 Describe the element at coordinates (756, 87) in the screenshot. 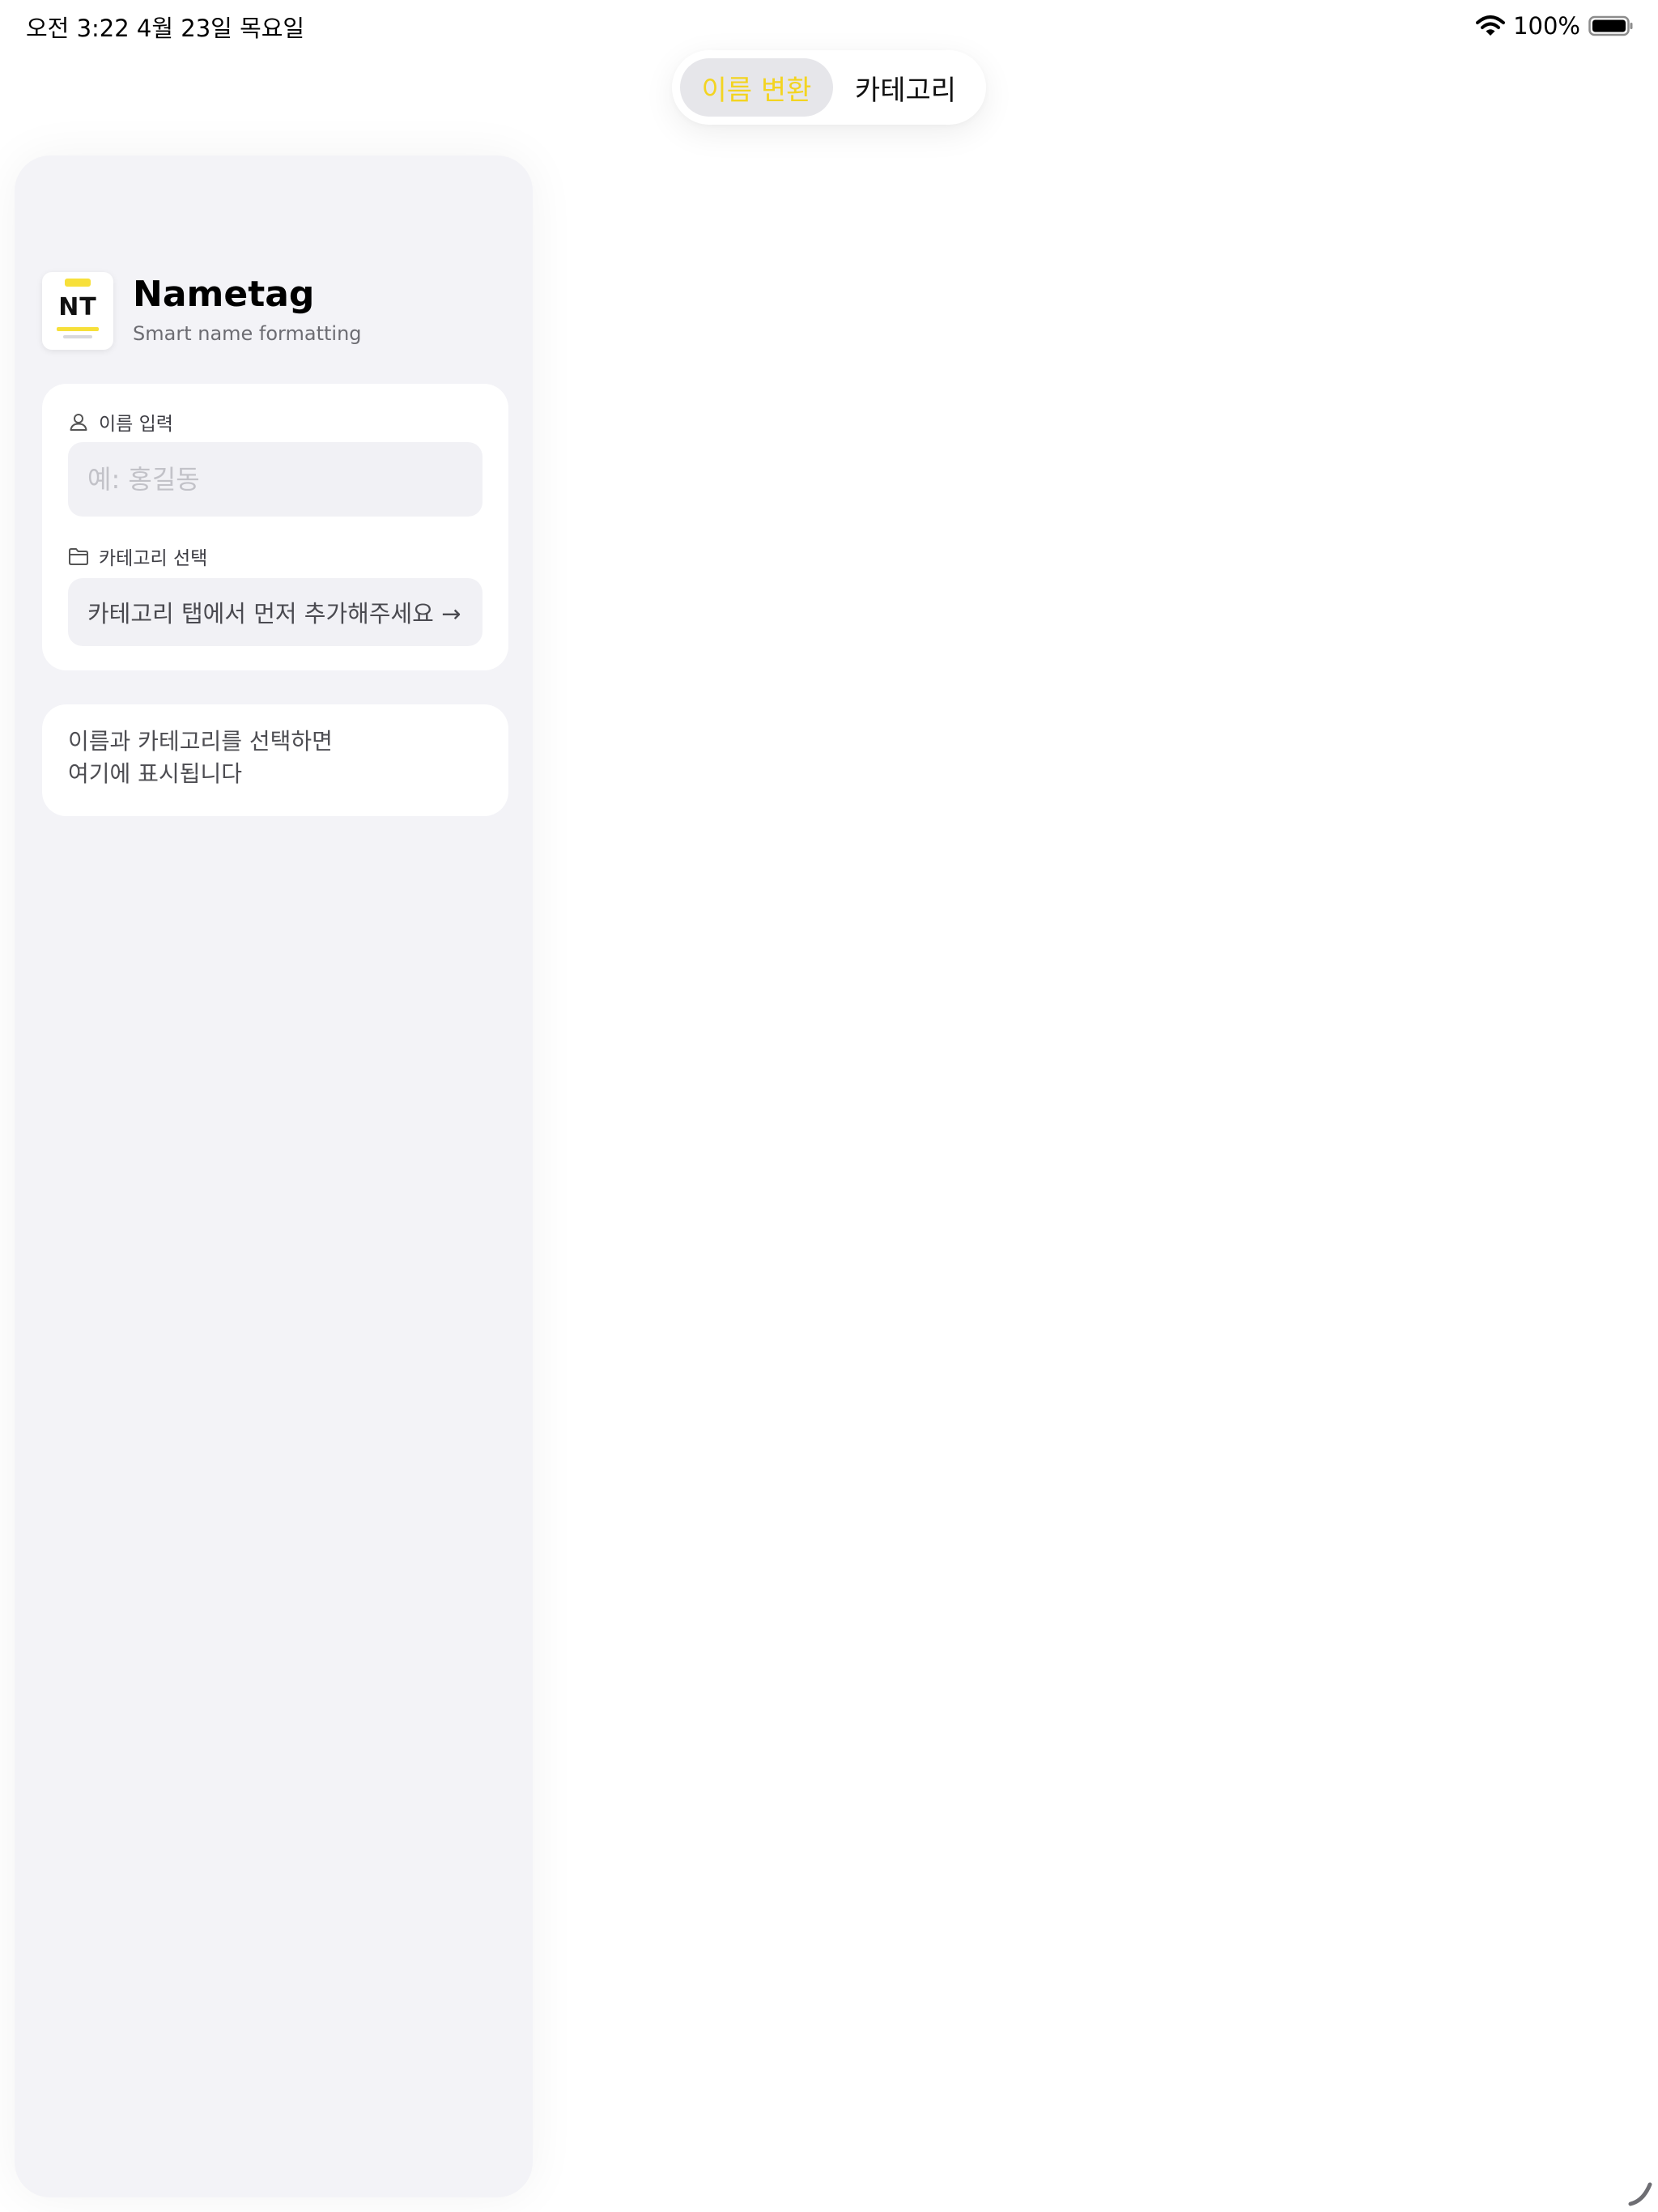

I see `tab-name-convert: 이름 변환` at that location.